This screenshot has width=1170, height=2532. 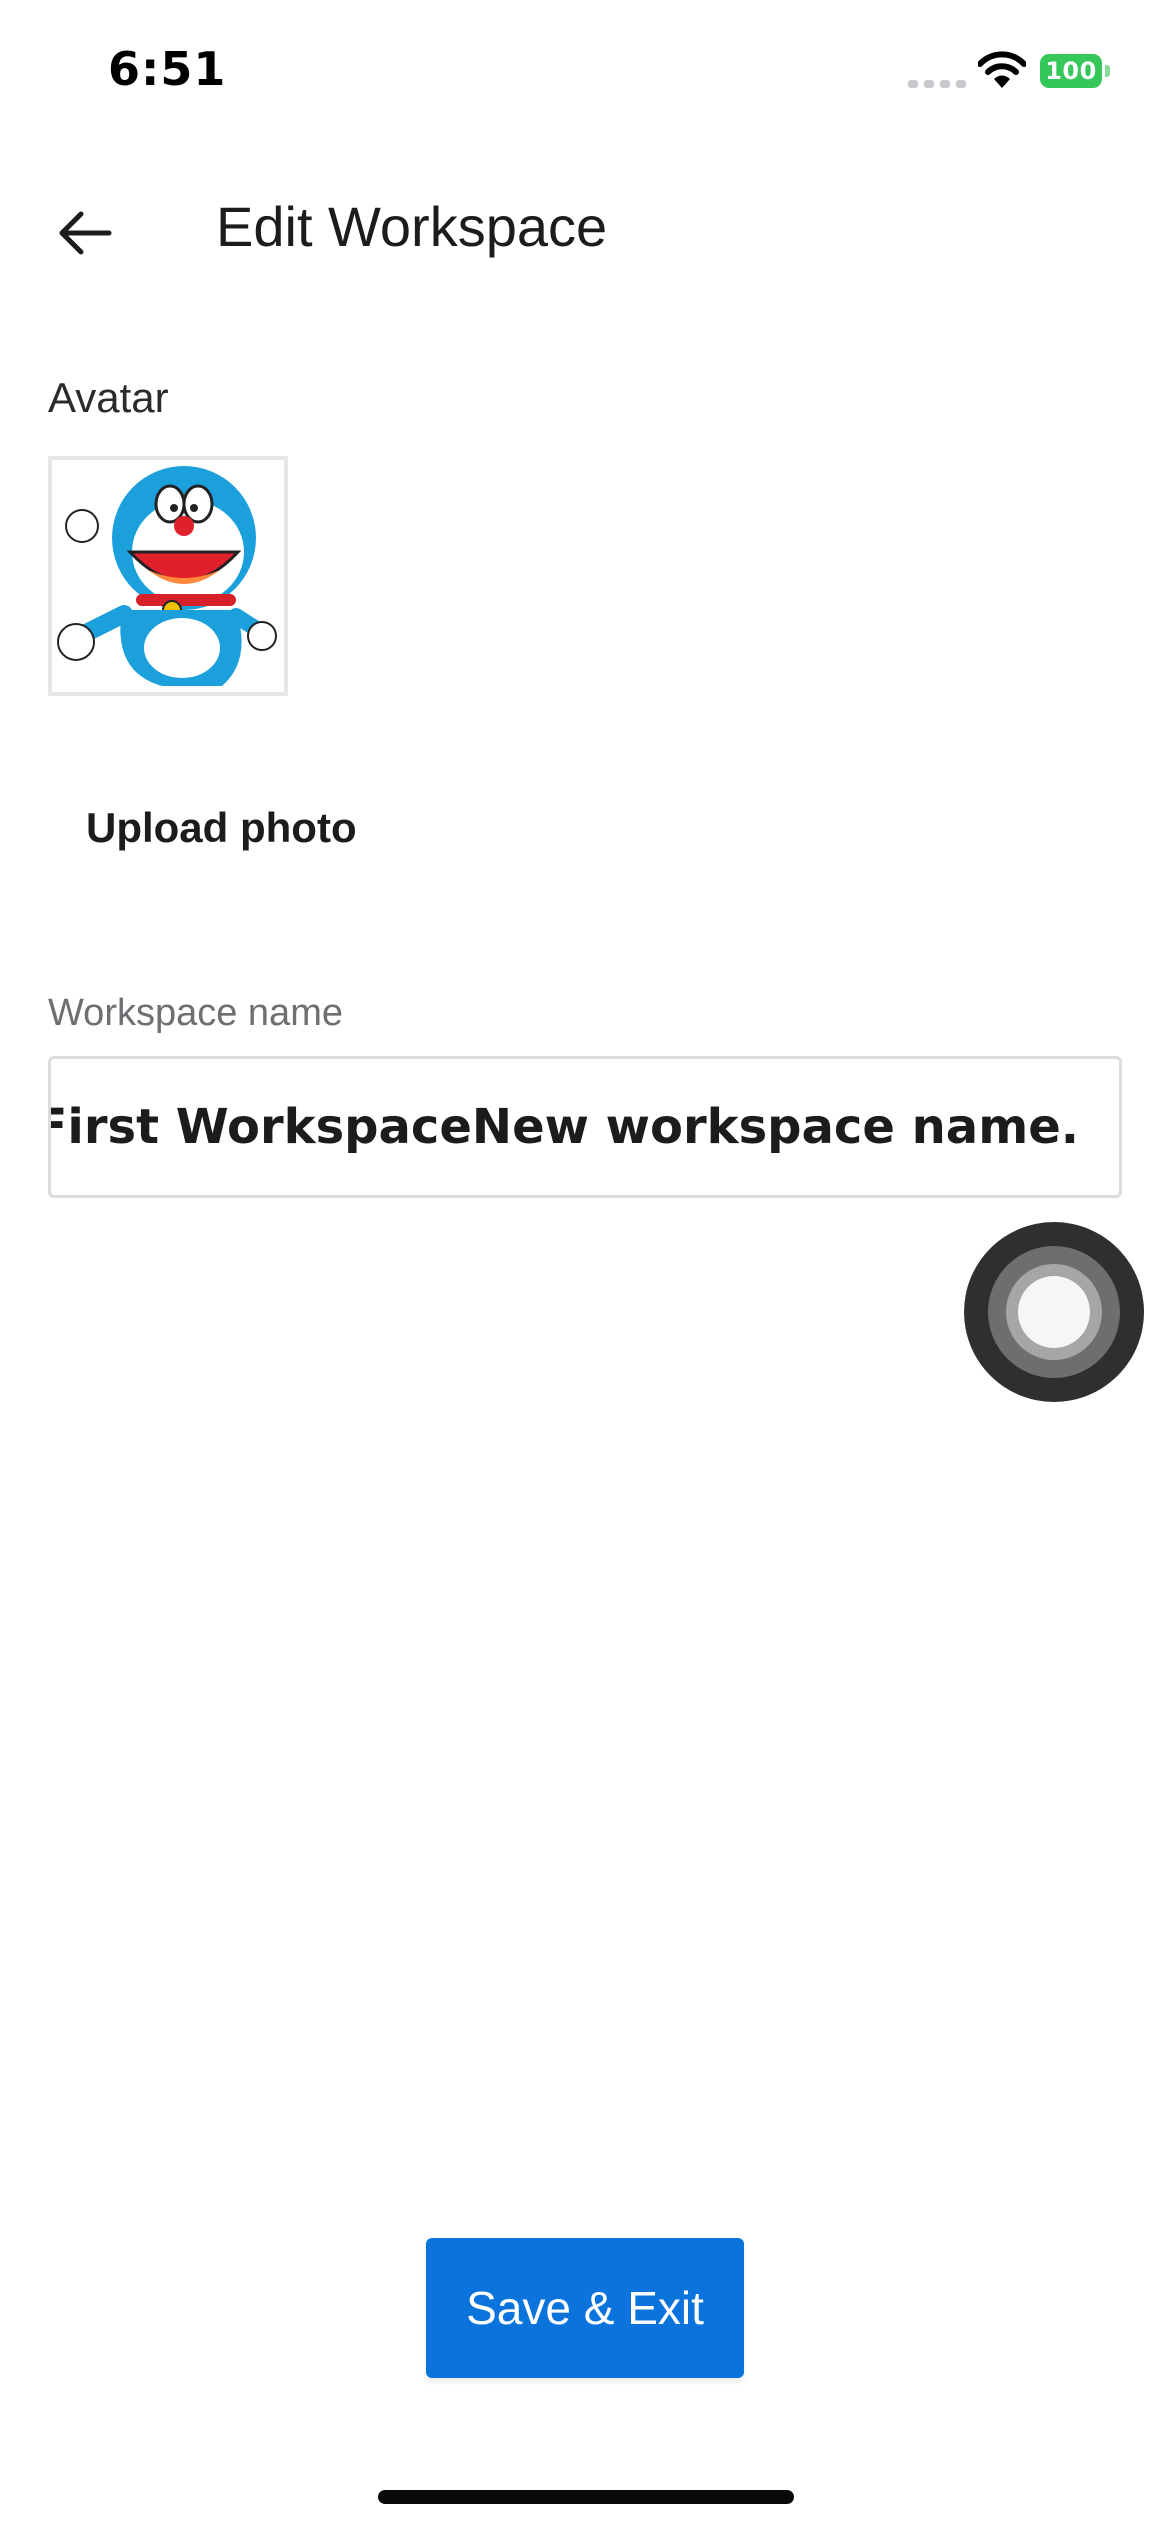 What do you see at coordinates (1071, 71) in the screenshot?
I see `battery-level: 100` at bounding box center [1071, 71].